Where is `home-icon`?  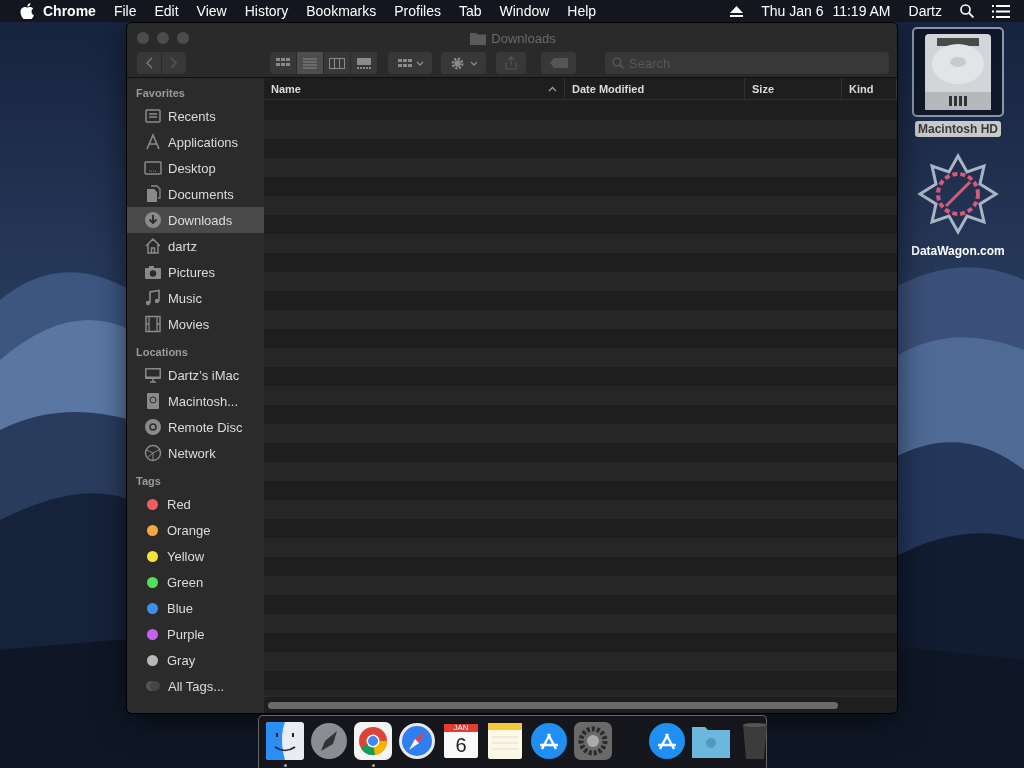 home-icon is located at coordinates (153, 246).